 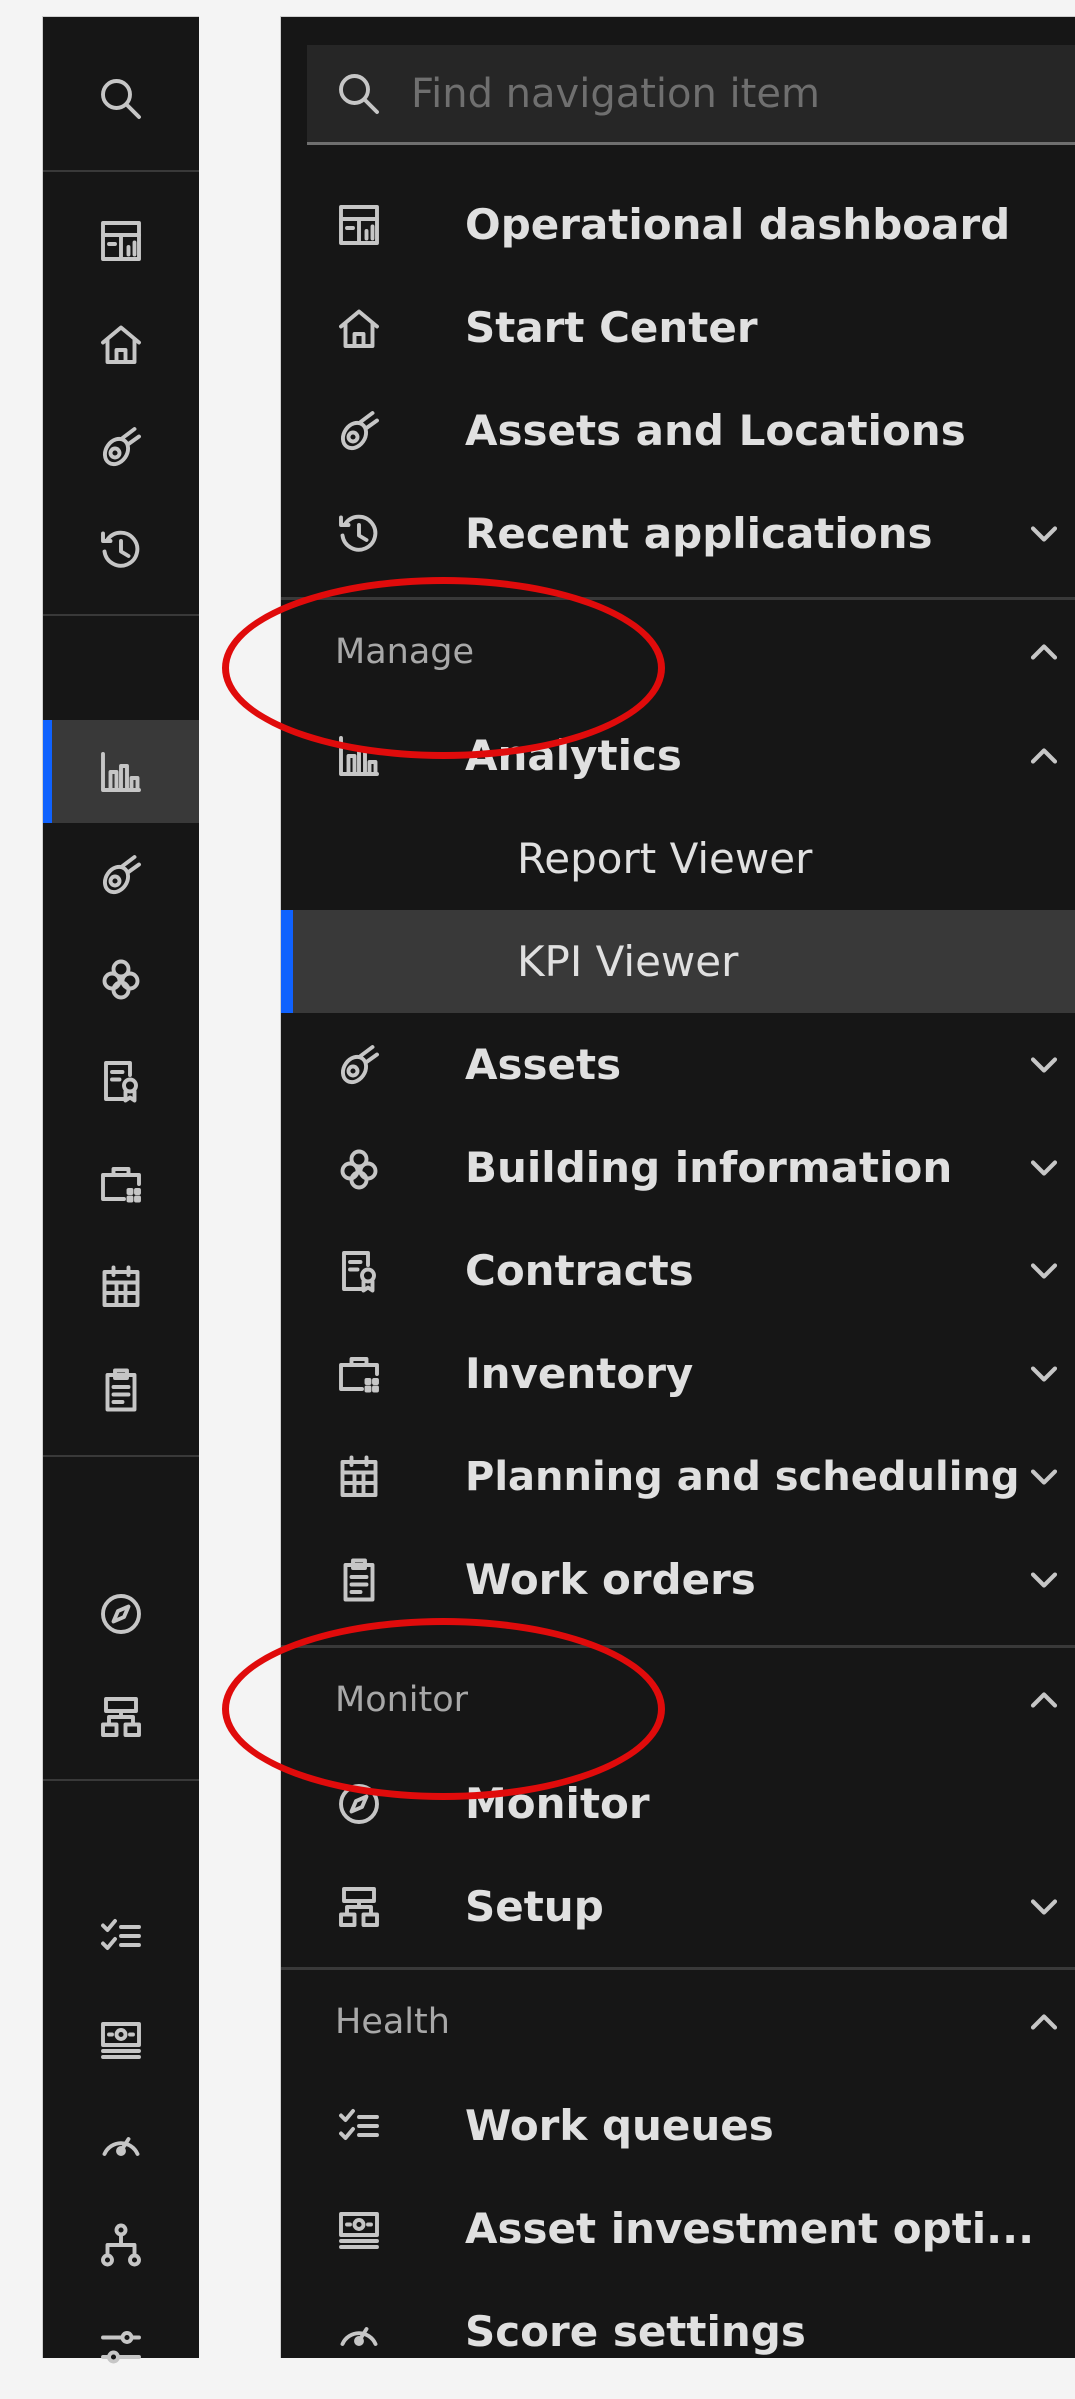 What do you see at coordinates (121, 1080) in the screenshot?
I see `rail-contracts` at bounding box center [121, 1080].